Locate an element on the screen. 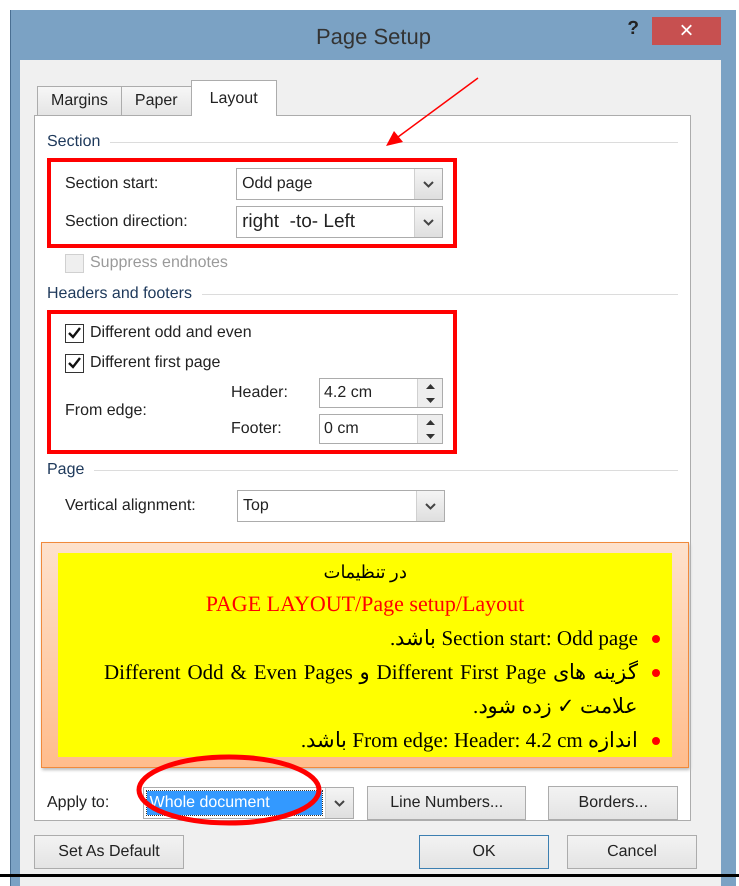 The width and height of the screenshot is (739, 886). spin-field: 4.2 cm is located at coordinates (381, 393).